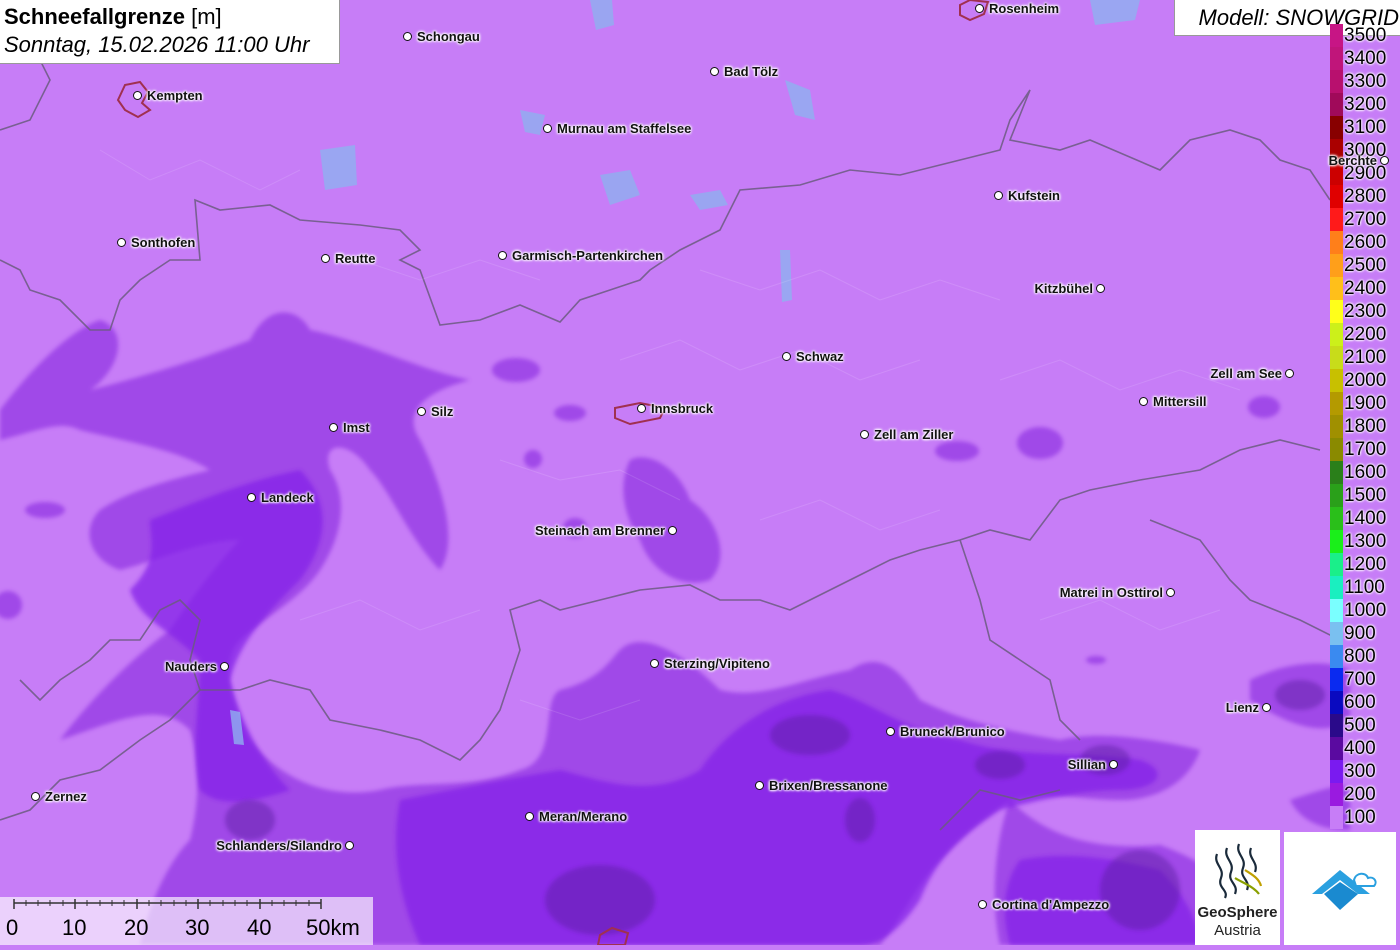 The height and width of the screenshot is (950, 1400). I want to click on legend-label: 1900, so click(1365, 403).